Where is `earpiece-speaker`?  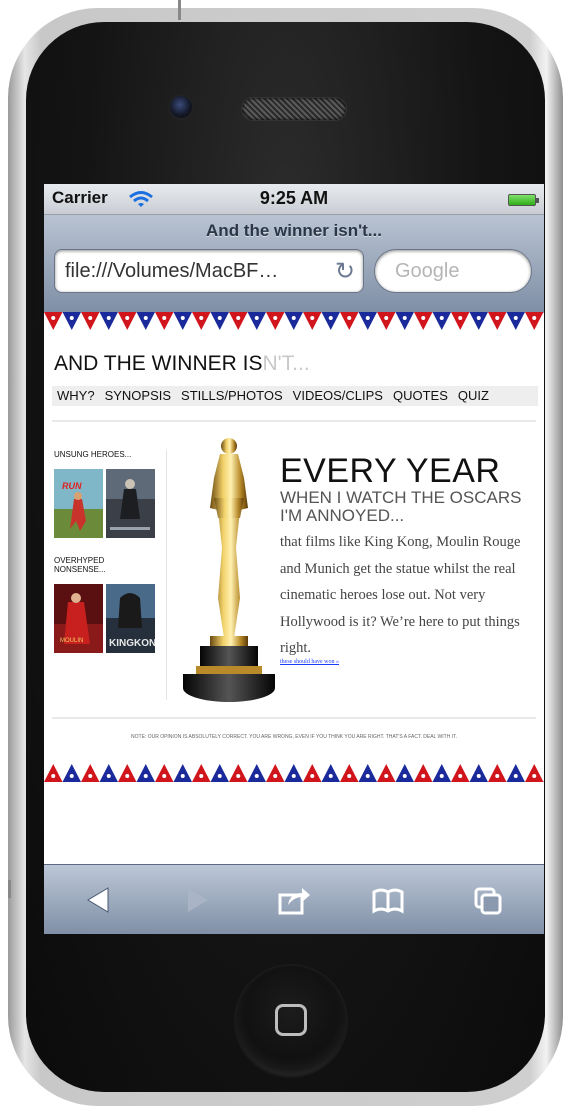
earpiece-speaker is located at coordinates (294, 109).